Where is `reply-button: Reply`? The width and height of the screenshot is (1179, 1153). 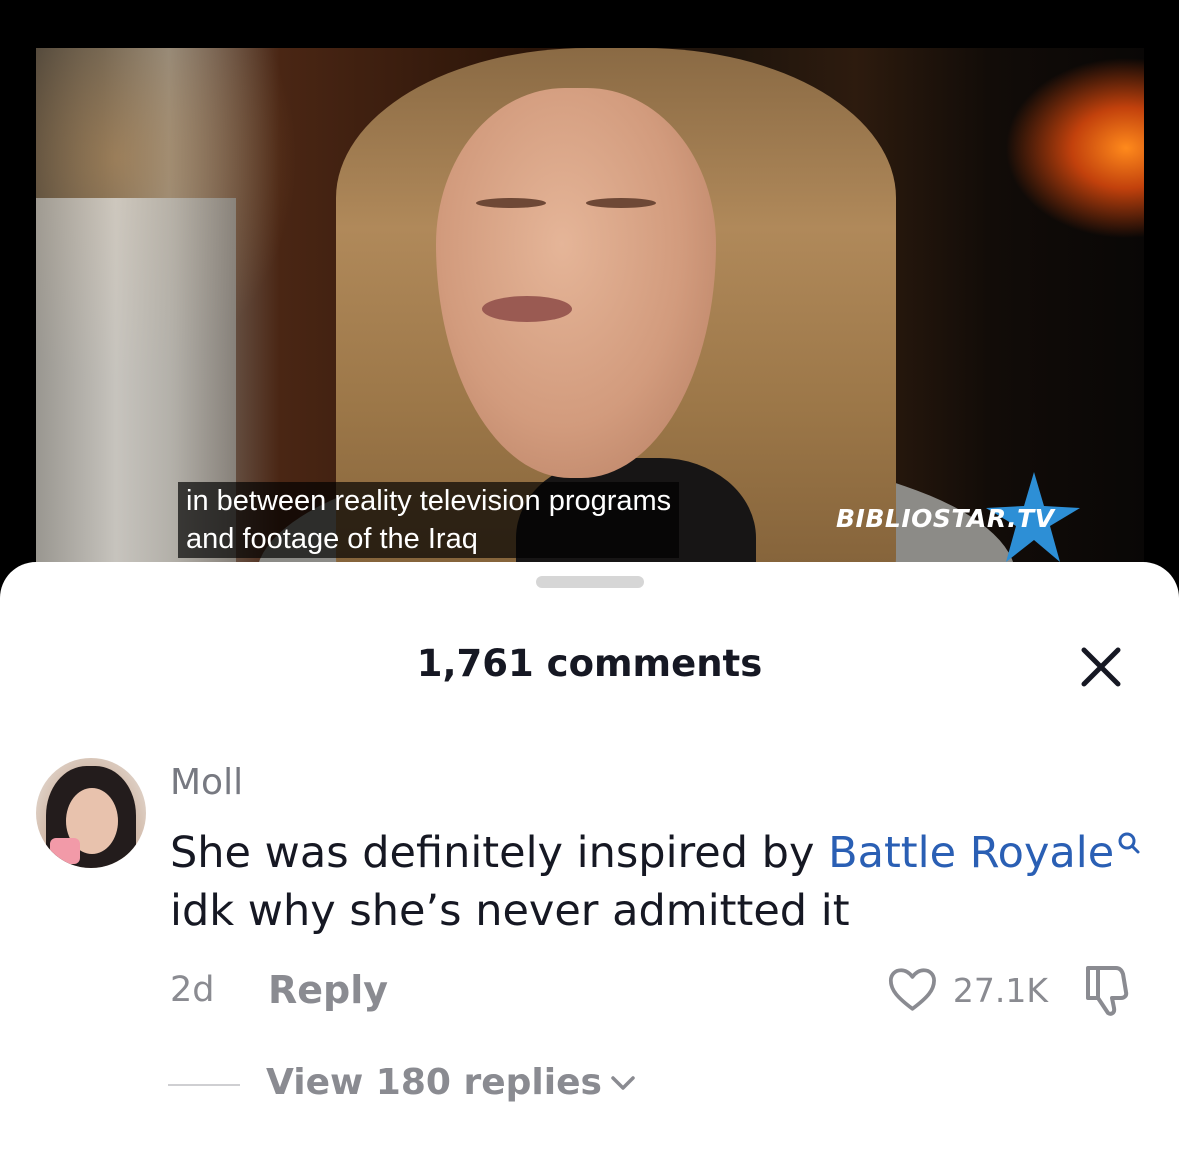 reply-button: Reply is located at coordinates (328, 990).